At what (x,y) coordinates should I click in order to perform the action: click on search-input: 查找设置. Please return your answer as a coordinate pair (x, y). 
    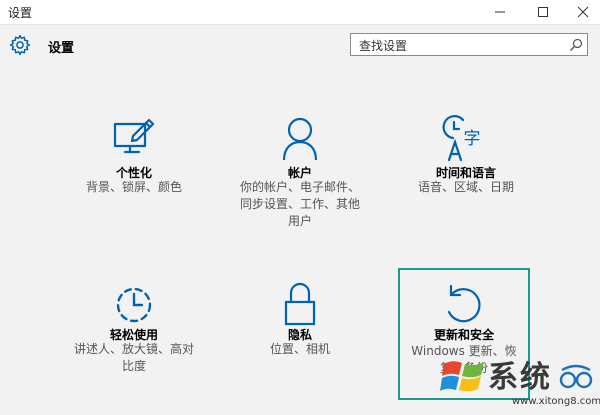
    Looking at the image, I should click on (469, 44).